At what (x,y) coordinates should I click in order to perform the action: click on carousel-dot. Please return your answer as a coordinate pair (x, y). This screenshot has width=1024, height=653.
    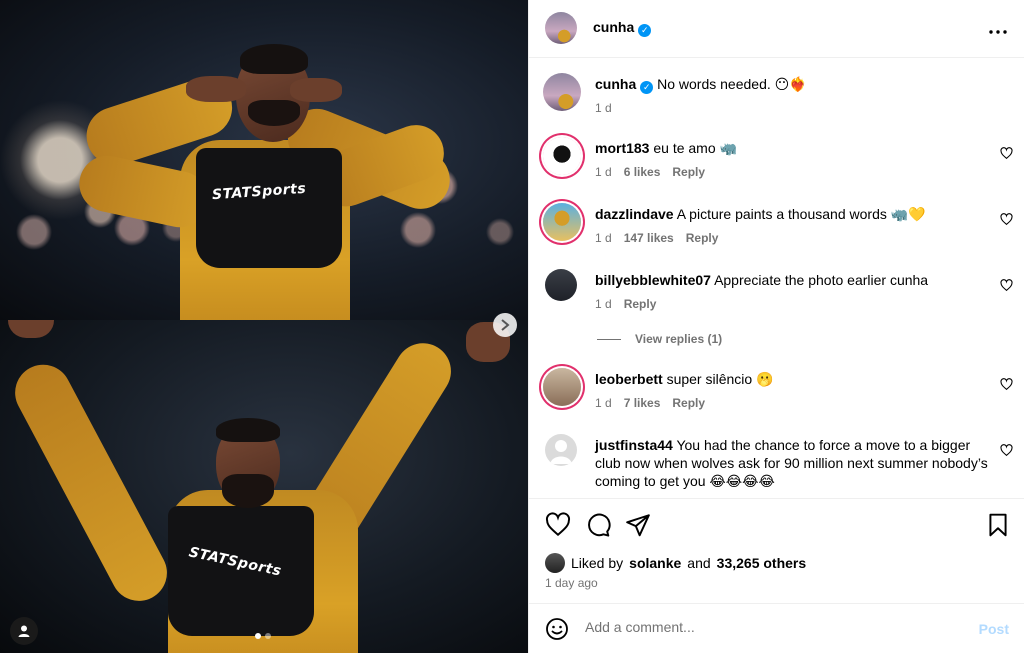
    Looking at the image, I should click on (268, 636).